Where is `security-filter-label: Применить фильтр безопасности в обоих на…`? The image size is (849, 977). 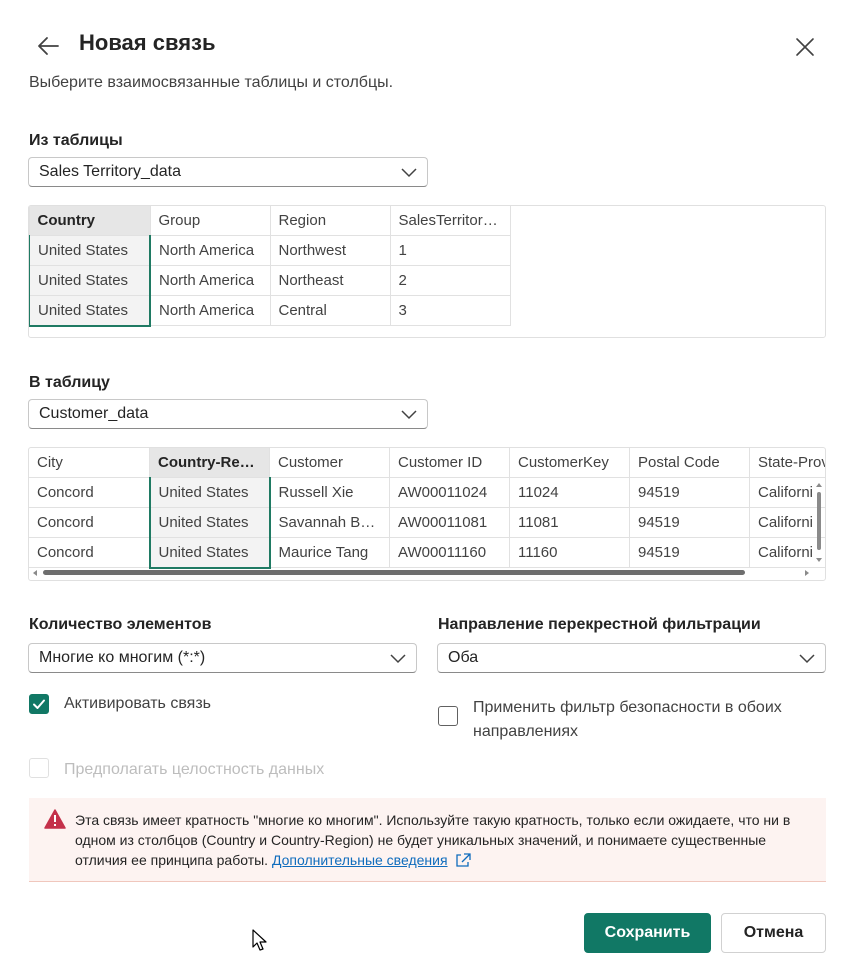 security-filter-label: Применить фильтр безопасности в обоих на… is located at coordinates (627, 720).